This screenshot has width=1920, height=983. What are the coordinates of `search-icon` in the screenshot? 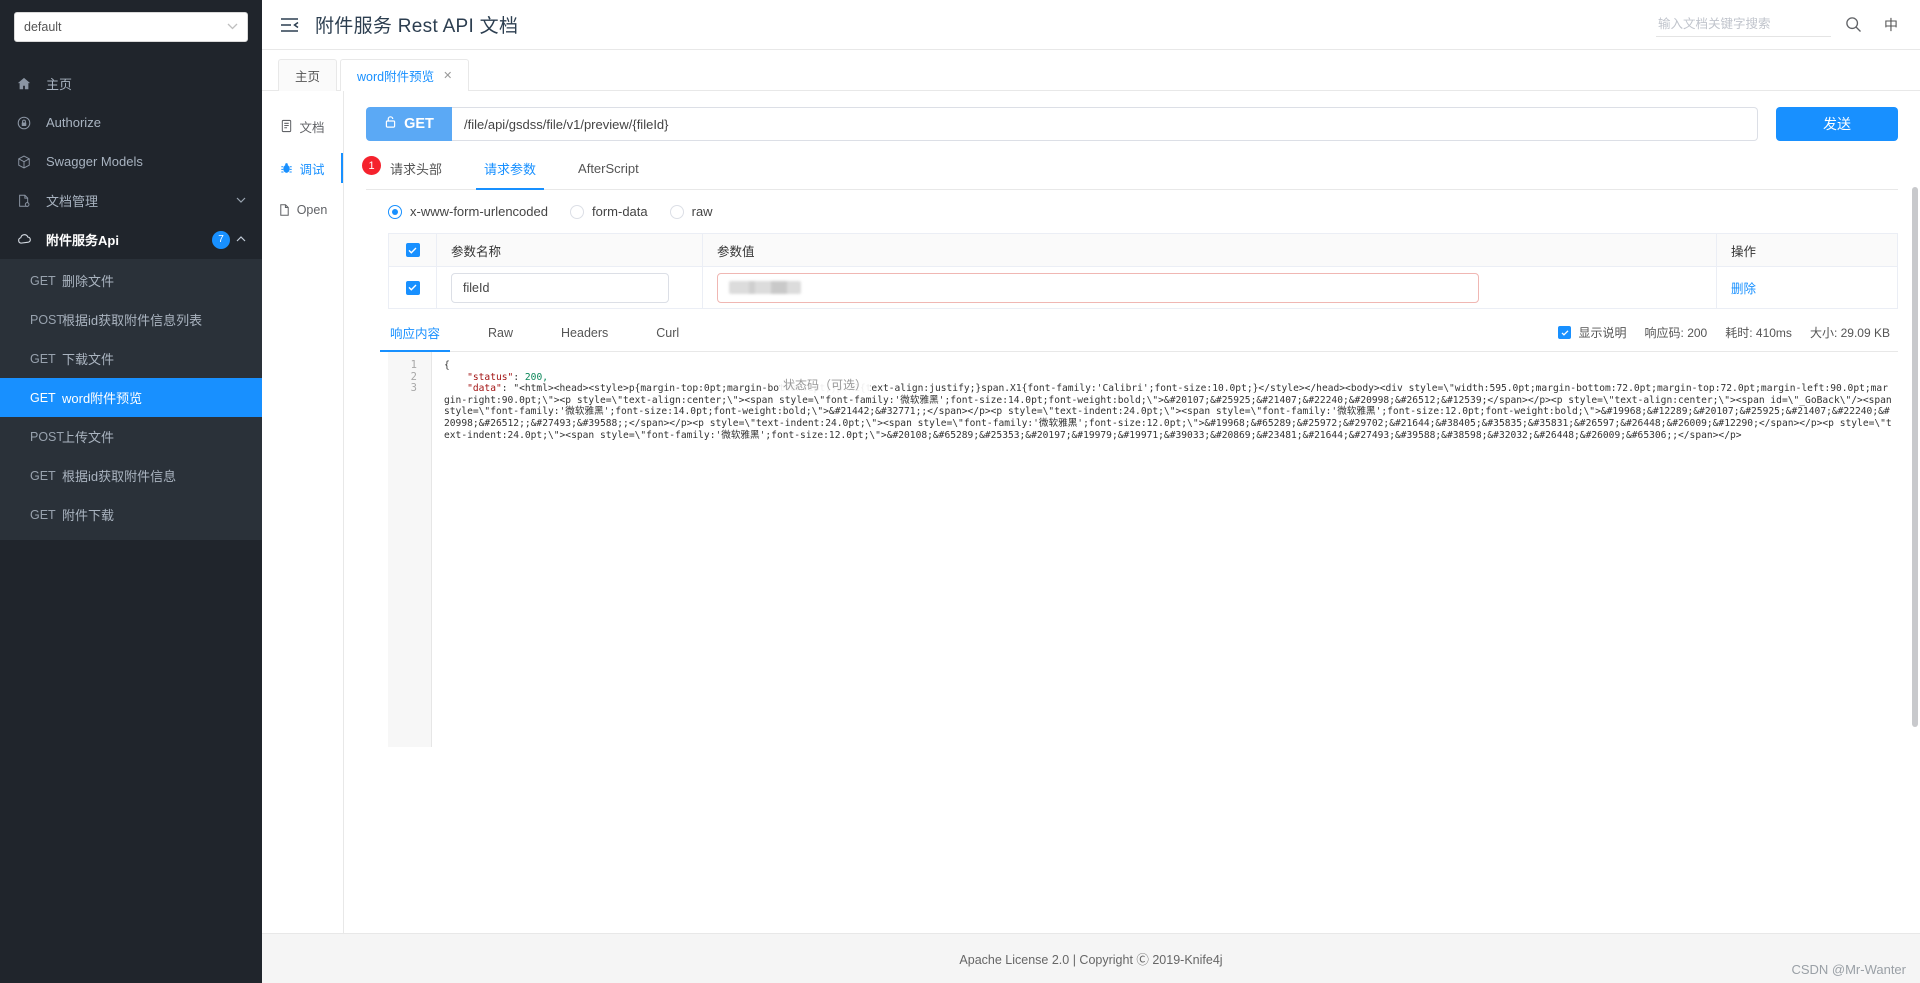 It's located at (1853, 24).